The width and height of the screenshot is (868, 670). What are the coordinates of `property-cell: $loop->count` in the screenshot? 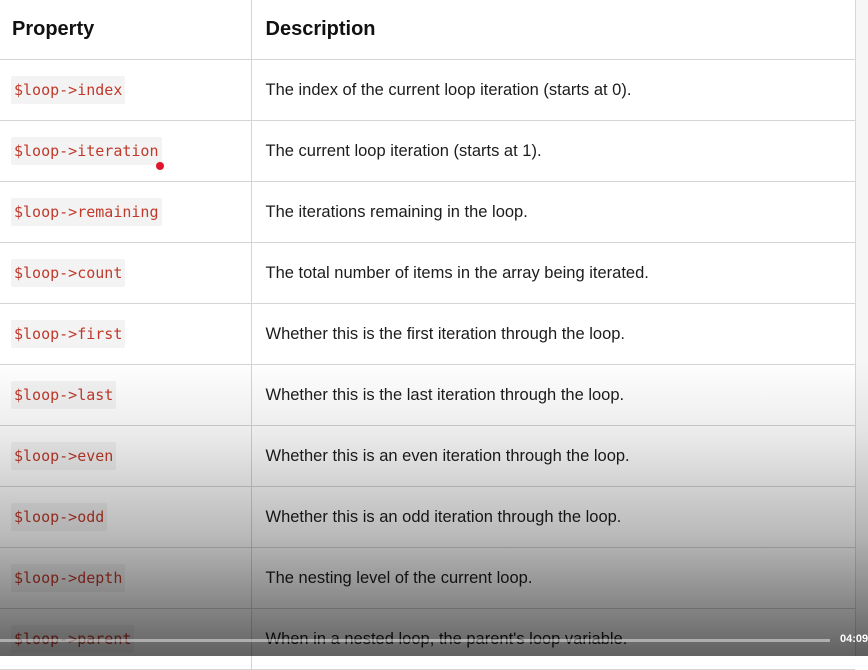 It's located at (126, 273).